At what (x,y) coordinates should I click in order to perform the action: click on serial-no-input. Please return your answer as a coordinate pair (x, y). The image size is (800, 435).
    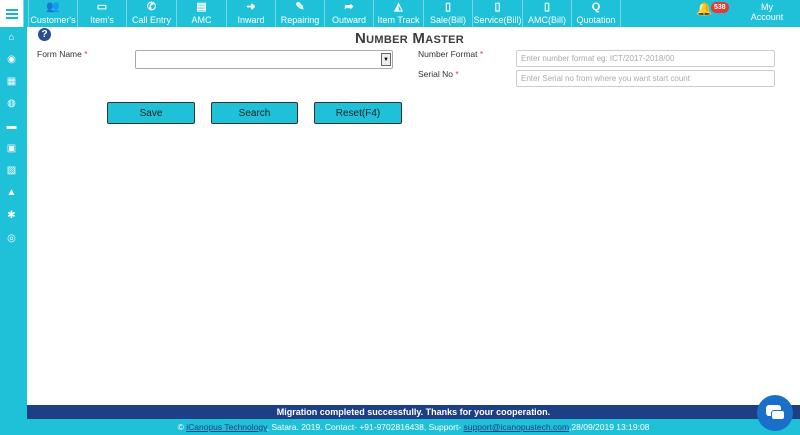
    Looking at the image, I should click on (645, 78).